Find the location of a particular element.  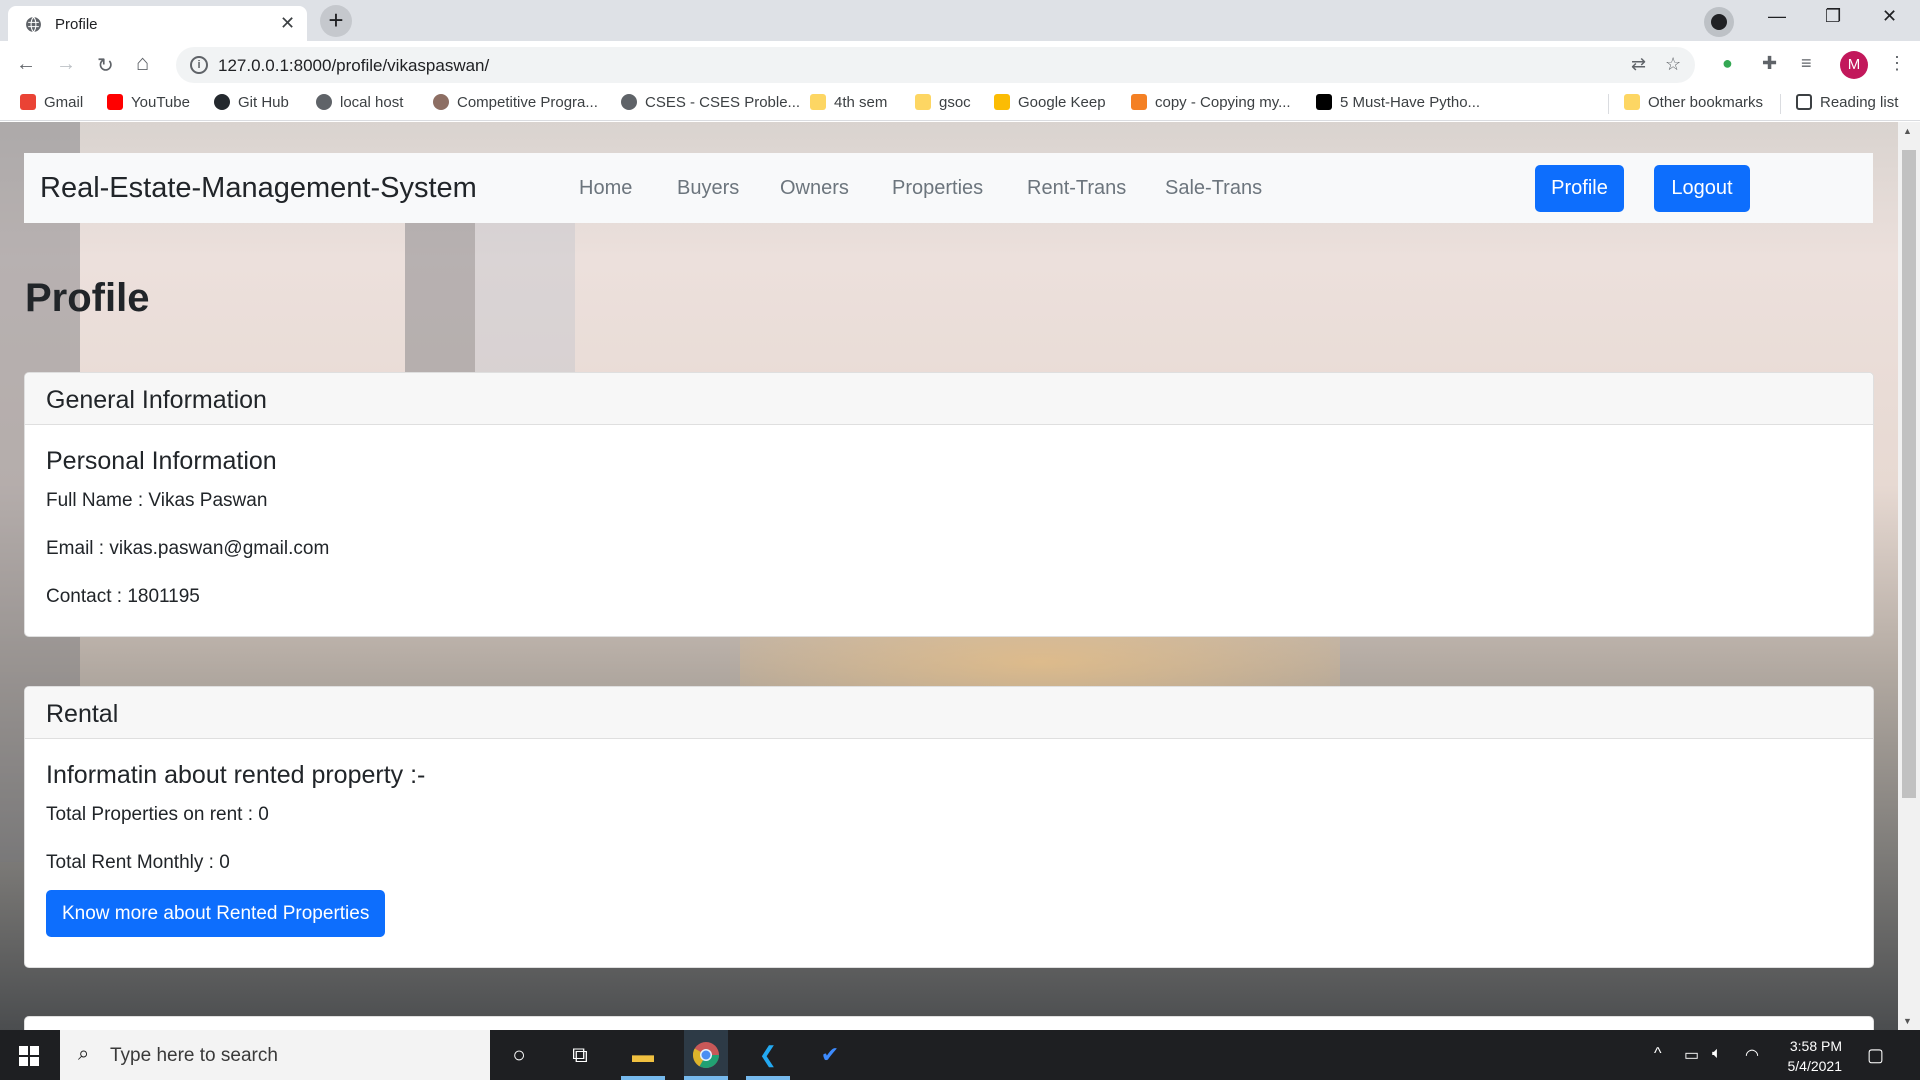

scroll-thumb is located at coordinates (1909, 474).